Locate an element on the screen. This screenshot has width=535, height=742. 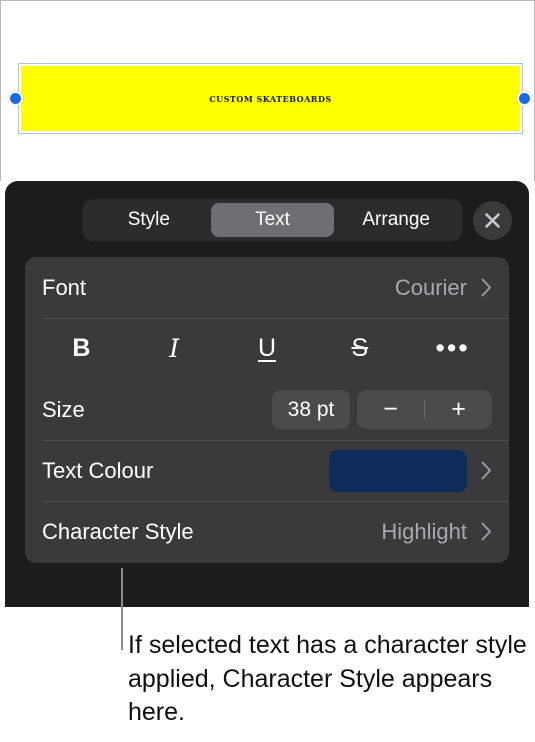
panel-tab-bar: Style Text Arrange is located at coordinates (272, 220).